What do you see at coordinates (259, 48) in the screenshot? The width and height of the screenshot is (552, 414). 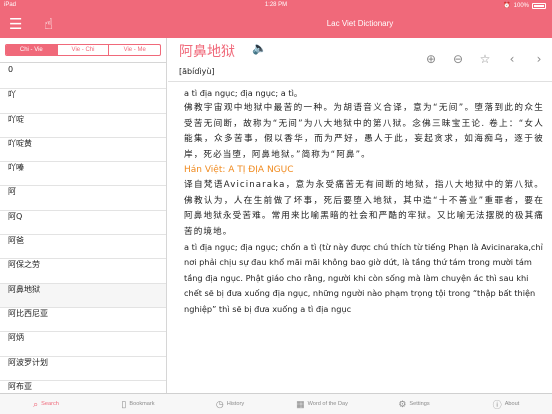 I see `speaker-icon: 🔈` at bounding box center [259, 48].